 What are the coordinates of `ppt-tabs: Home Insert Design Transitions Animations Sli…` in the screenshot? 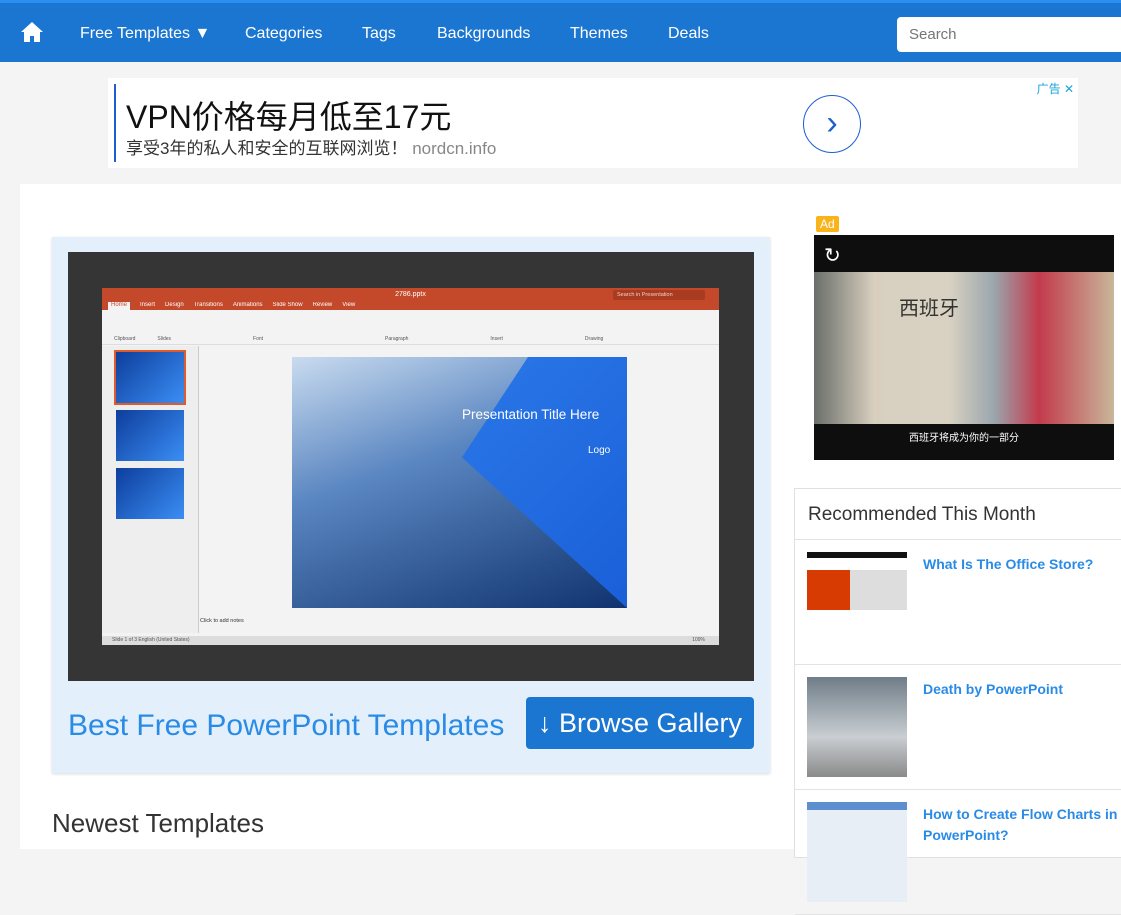 It's located at (410, 306).